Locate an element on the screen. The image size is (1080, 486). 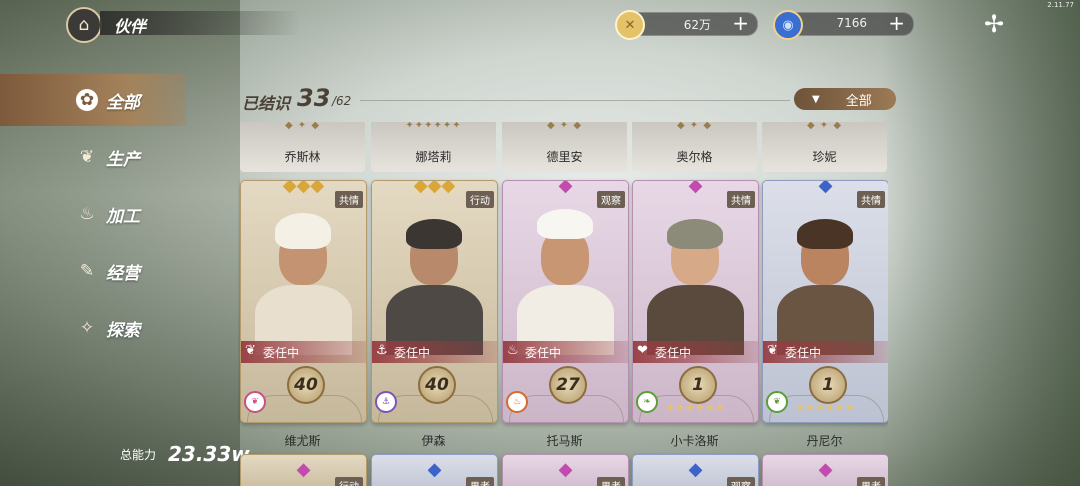
pot-skill-icon: ♨ is located at coordinates (517, 402).